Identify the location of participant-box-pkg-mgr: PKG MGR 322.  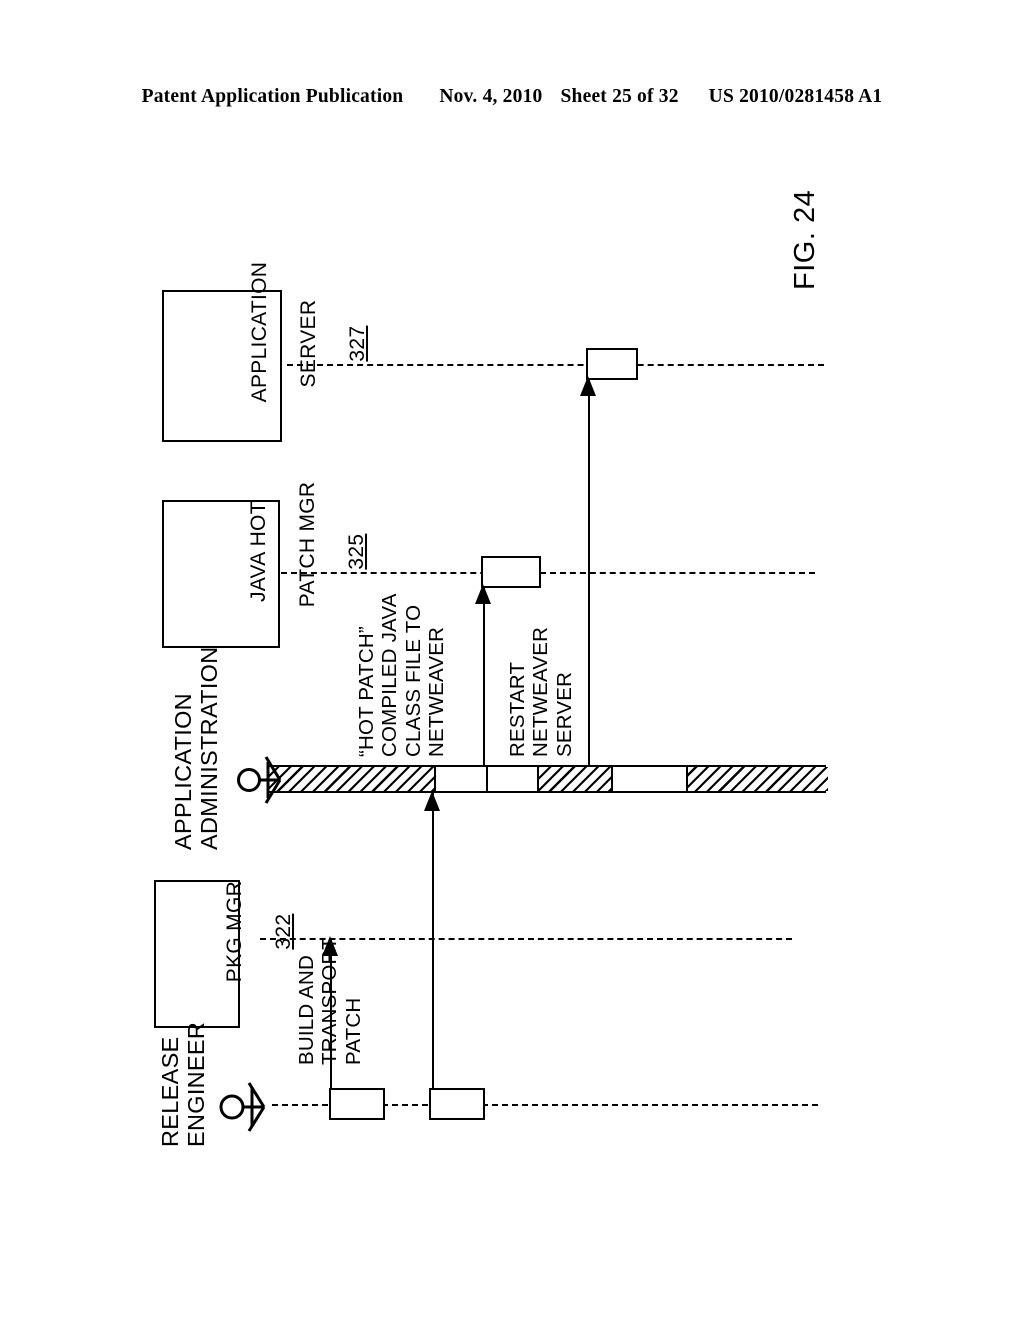
(224, 954).